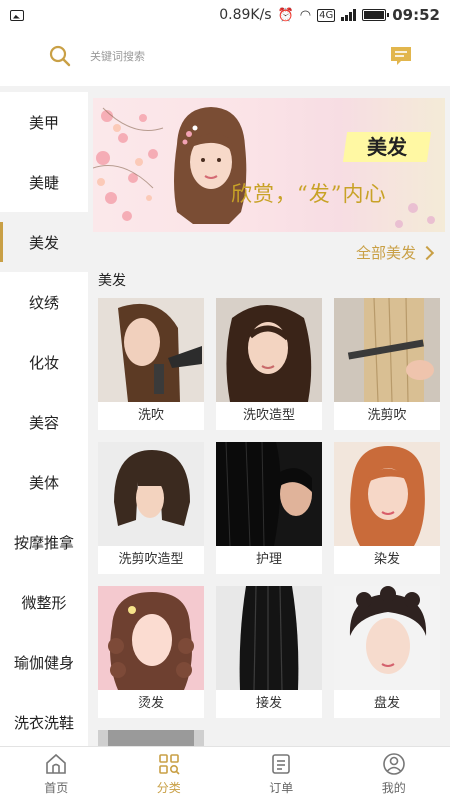 The height and width of the screenshot is (800, 450). I want to click on sidebar-item-body: 美体, so click(44, 482).